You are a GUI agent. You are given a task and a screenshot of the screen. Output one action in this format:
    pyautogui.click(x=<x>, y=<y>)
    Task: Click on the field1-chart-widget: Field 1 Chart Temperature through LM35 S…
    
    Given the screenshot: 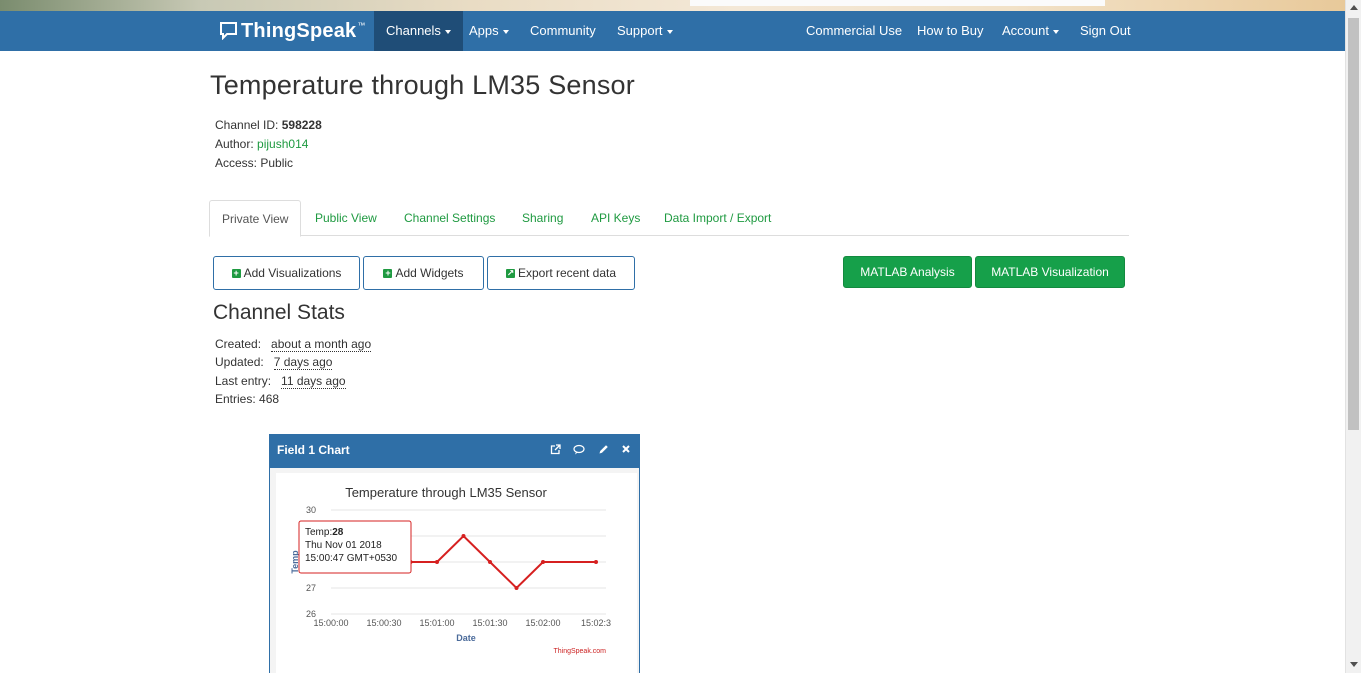 What is the action you would take?
    pyautogui.click(x=454, y=553)
    